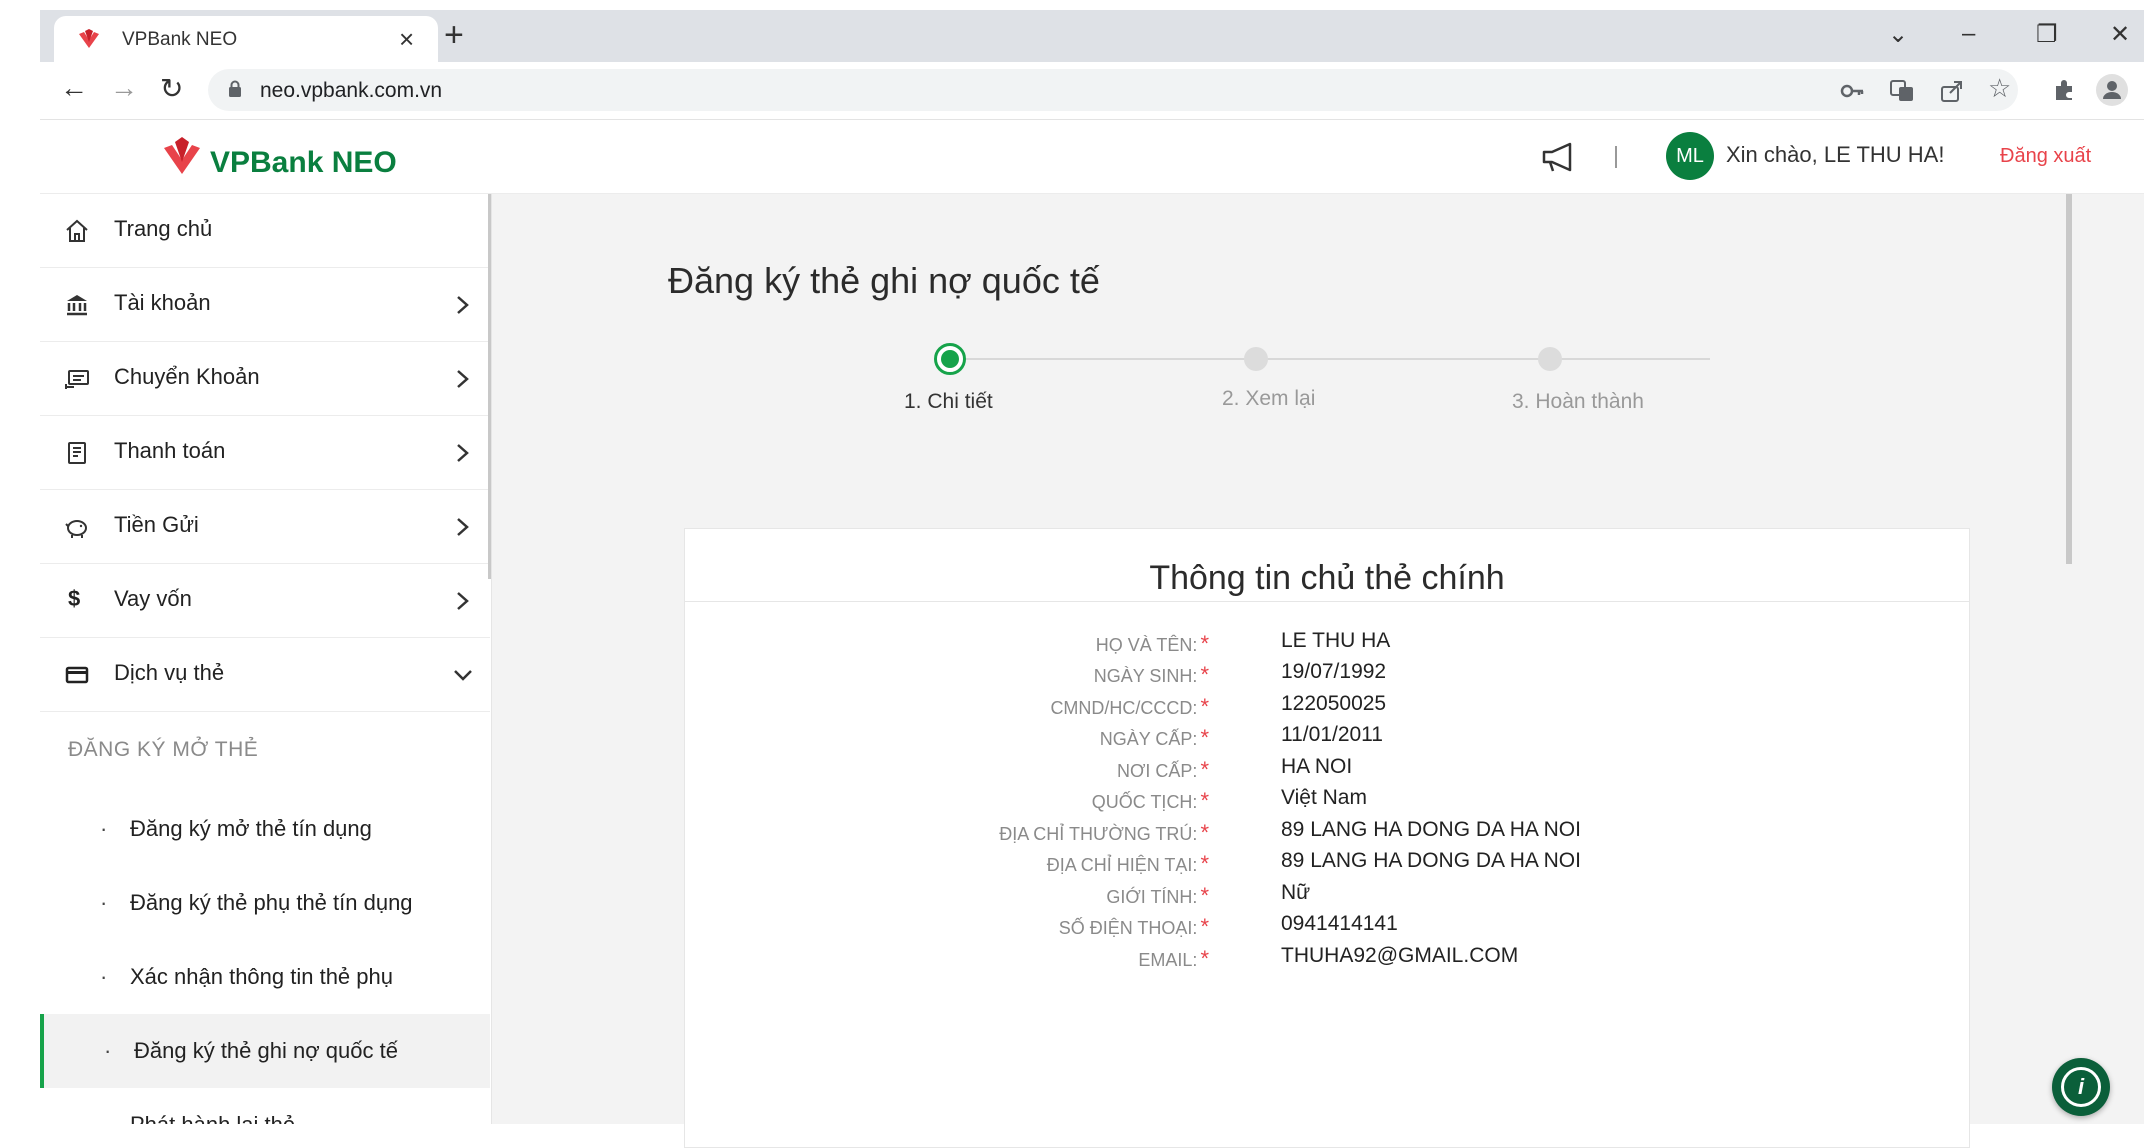  What do you see at coordinates (77, 453) in the screenshot?
I see `bill-icon` at bounding box center [77, 453].